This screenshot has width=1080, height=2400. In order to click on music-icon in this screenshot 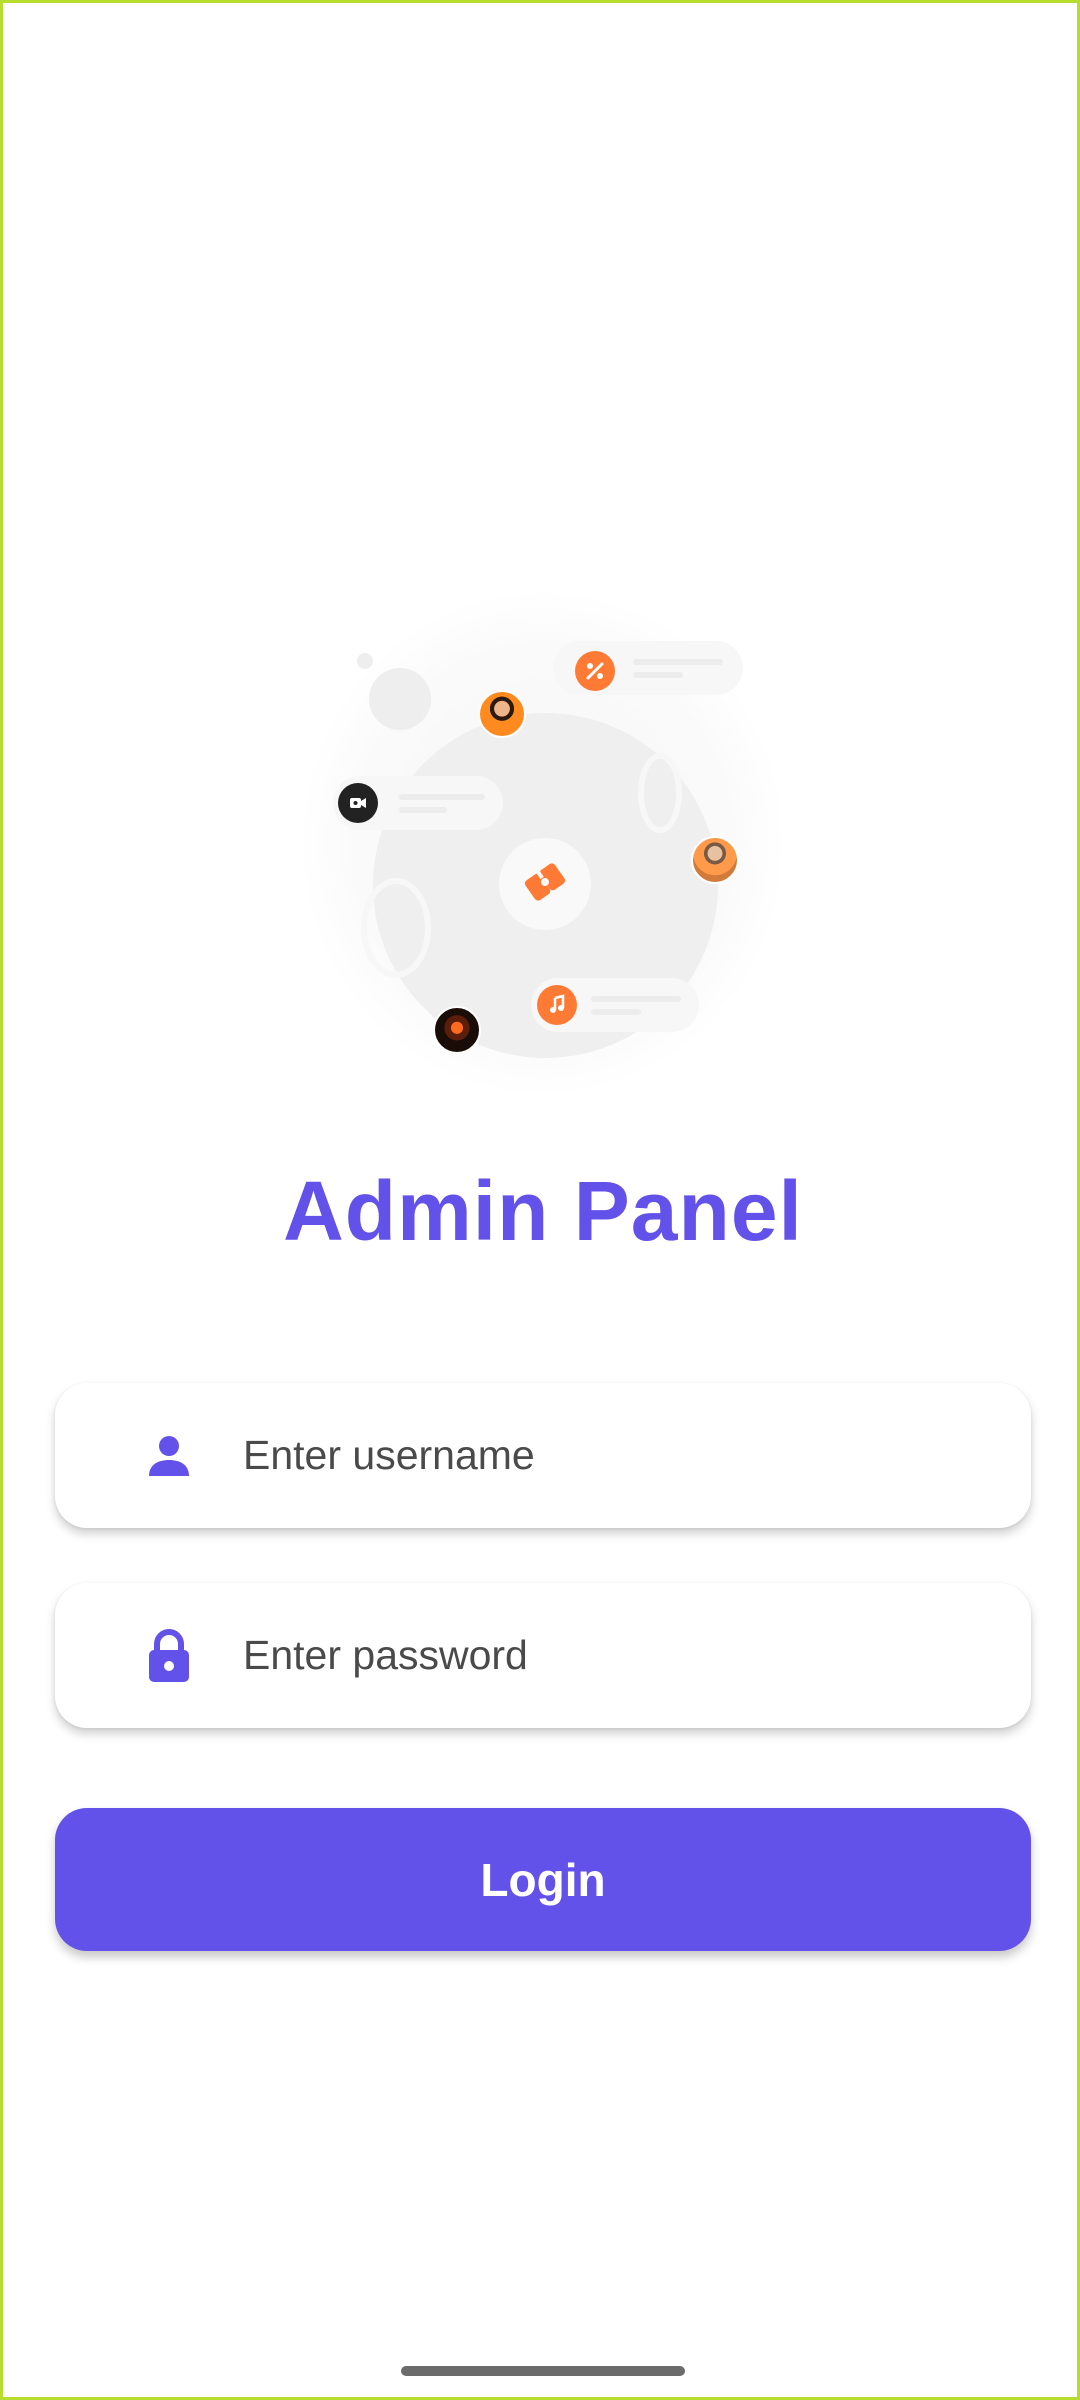, I will do `click(557, 1005)`.